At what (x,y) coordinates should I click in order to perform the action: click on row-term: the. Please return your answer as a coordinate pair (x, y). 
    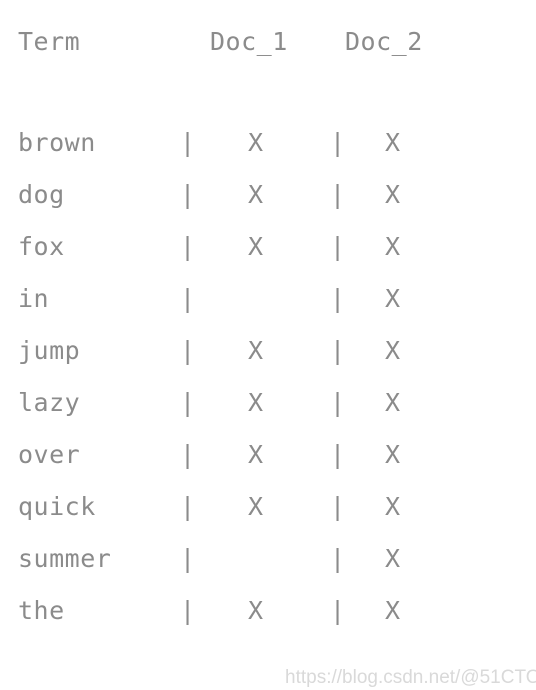
    Looking at the image, I should click on (41, 610).